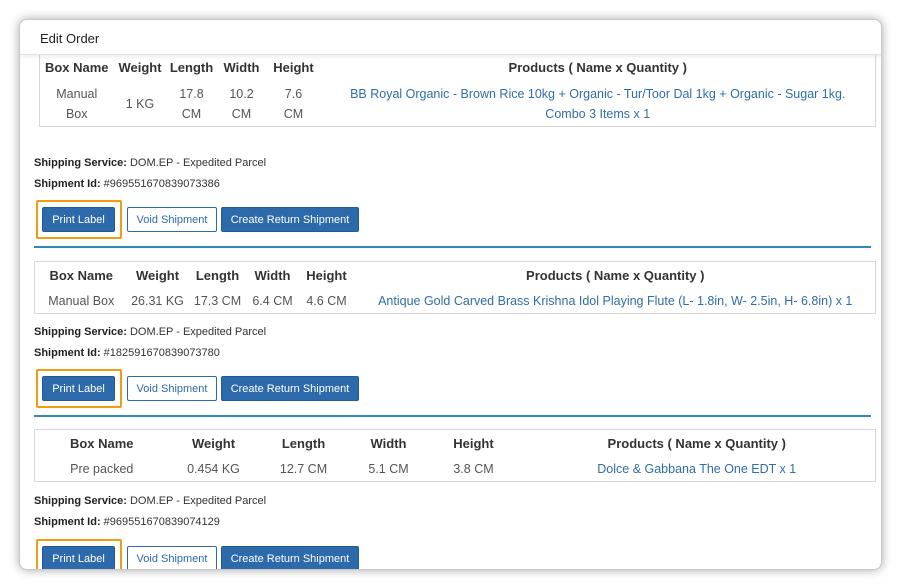 Image resolution: width=900 pixels, height=588 pixels. Describe the element at coordinates (161, 184) in the screenshot. I see `shipment-id-value: #969551670839073386` at that location.